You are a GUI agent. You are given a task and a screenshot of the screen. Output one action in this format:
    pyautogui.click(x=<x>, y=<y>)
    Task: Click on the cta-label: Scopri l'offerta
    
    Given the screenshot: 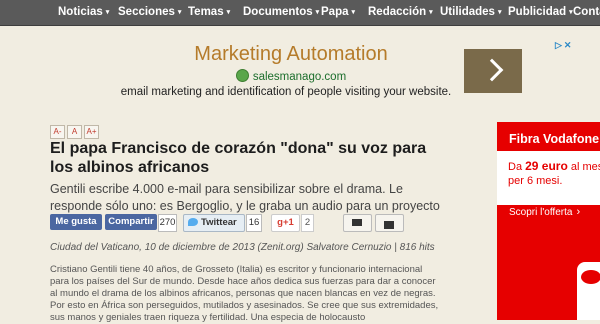 What is the action you would take?
    pyautogui.click(x=541, y=212)
    